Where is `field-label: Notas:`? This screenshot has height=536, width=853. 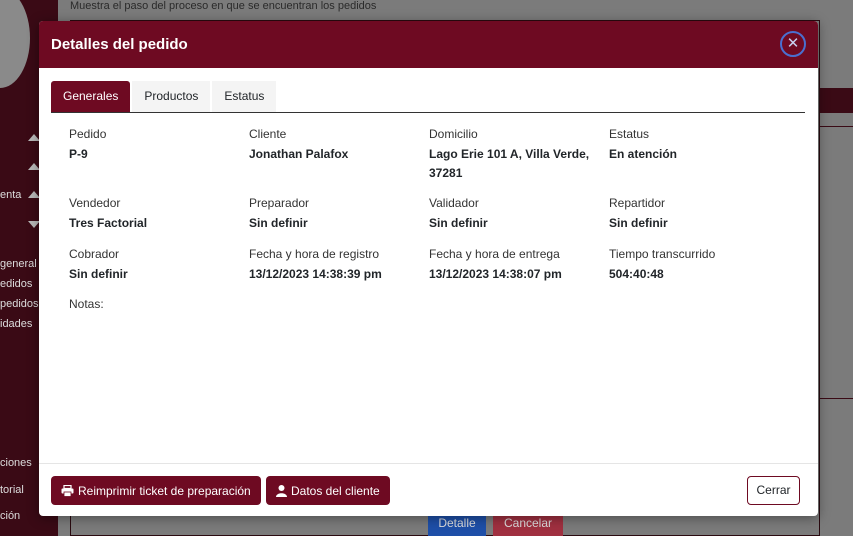 field-label: Notas: is located at coordinates (86, 304).